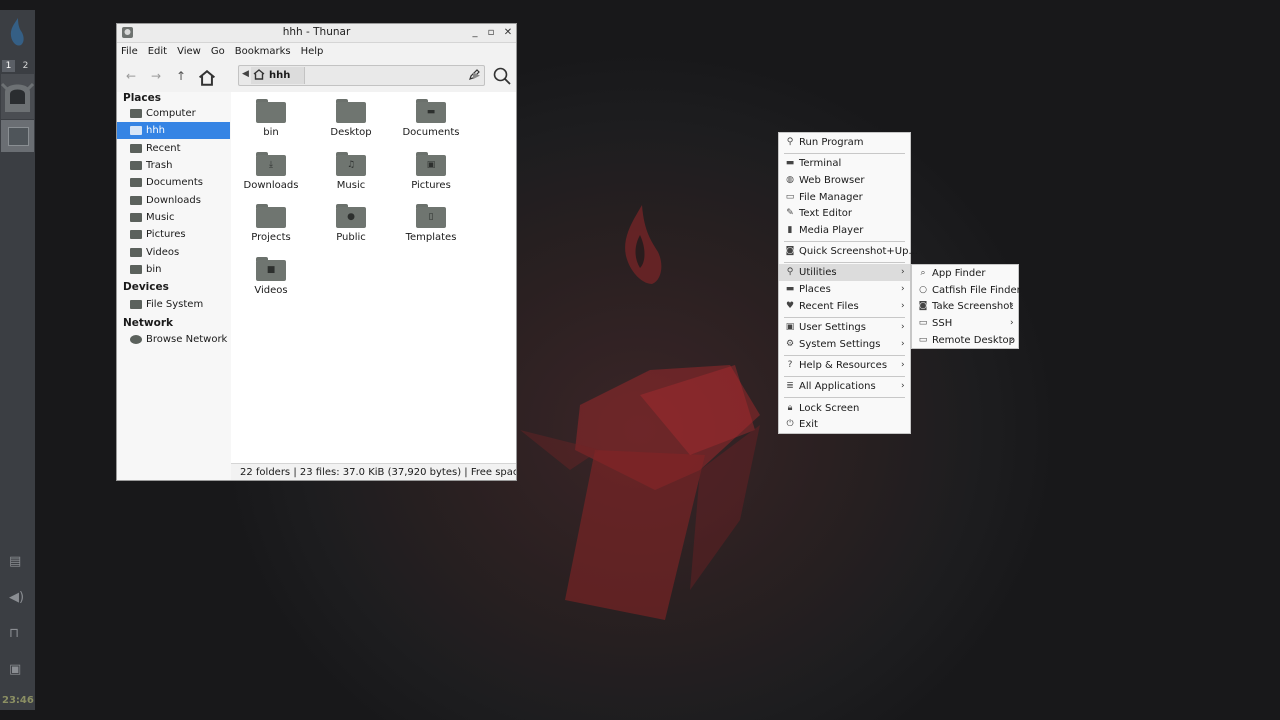 The image size is (1280, 720). Describe the element at coordinates (189, 51) in the screenshot. I see `menu-view: View` at that location.